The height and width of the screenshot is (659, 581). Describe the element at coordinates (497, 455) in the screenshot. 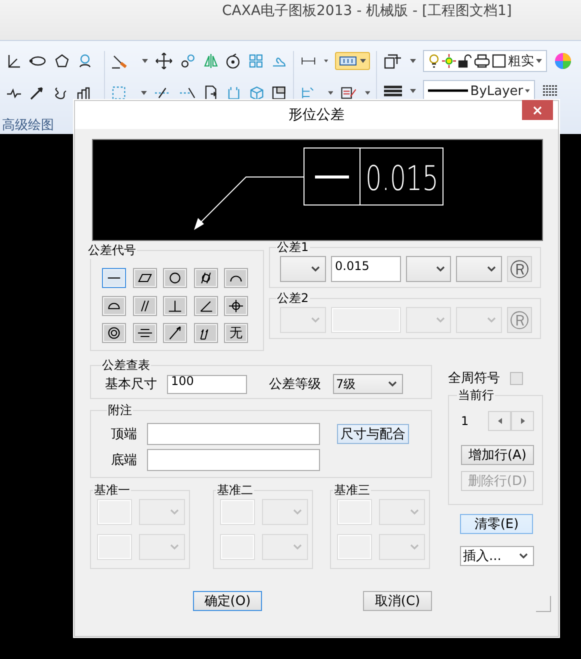

I see `add-row-button: 增加行(A)` at that location.